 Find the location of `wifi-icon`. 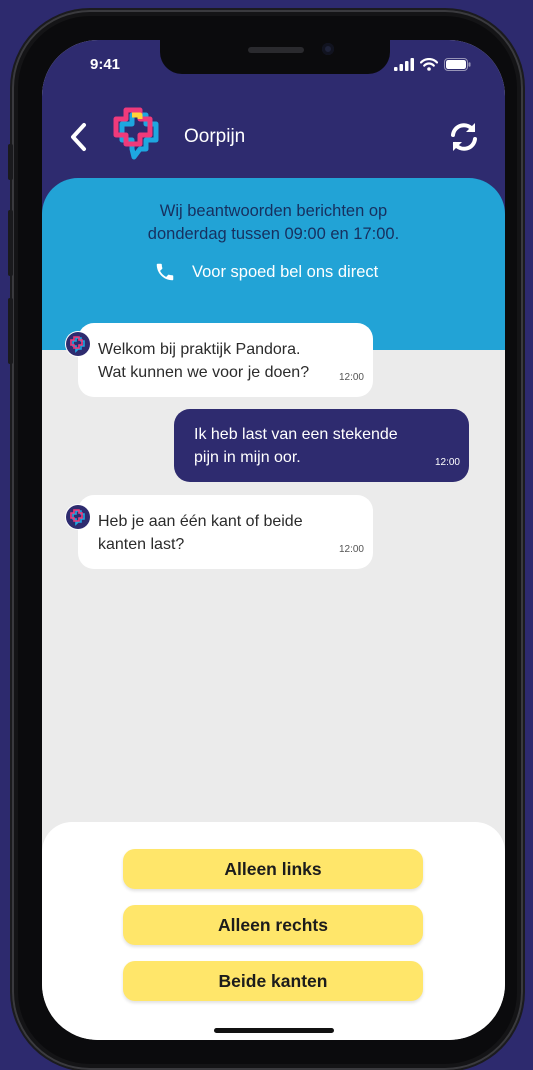

wifi-icon is located at coordinates (429, 64).